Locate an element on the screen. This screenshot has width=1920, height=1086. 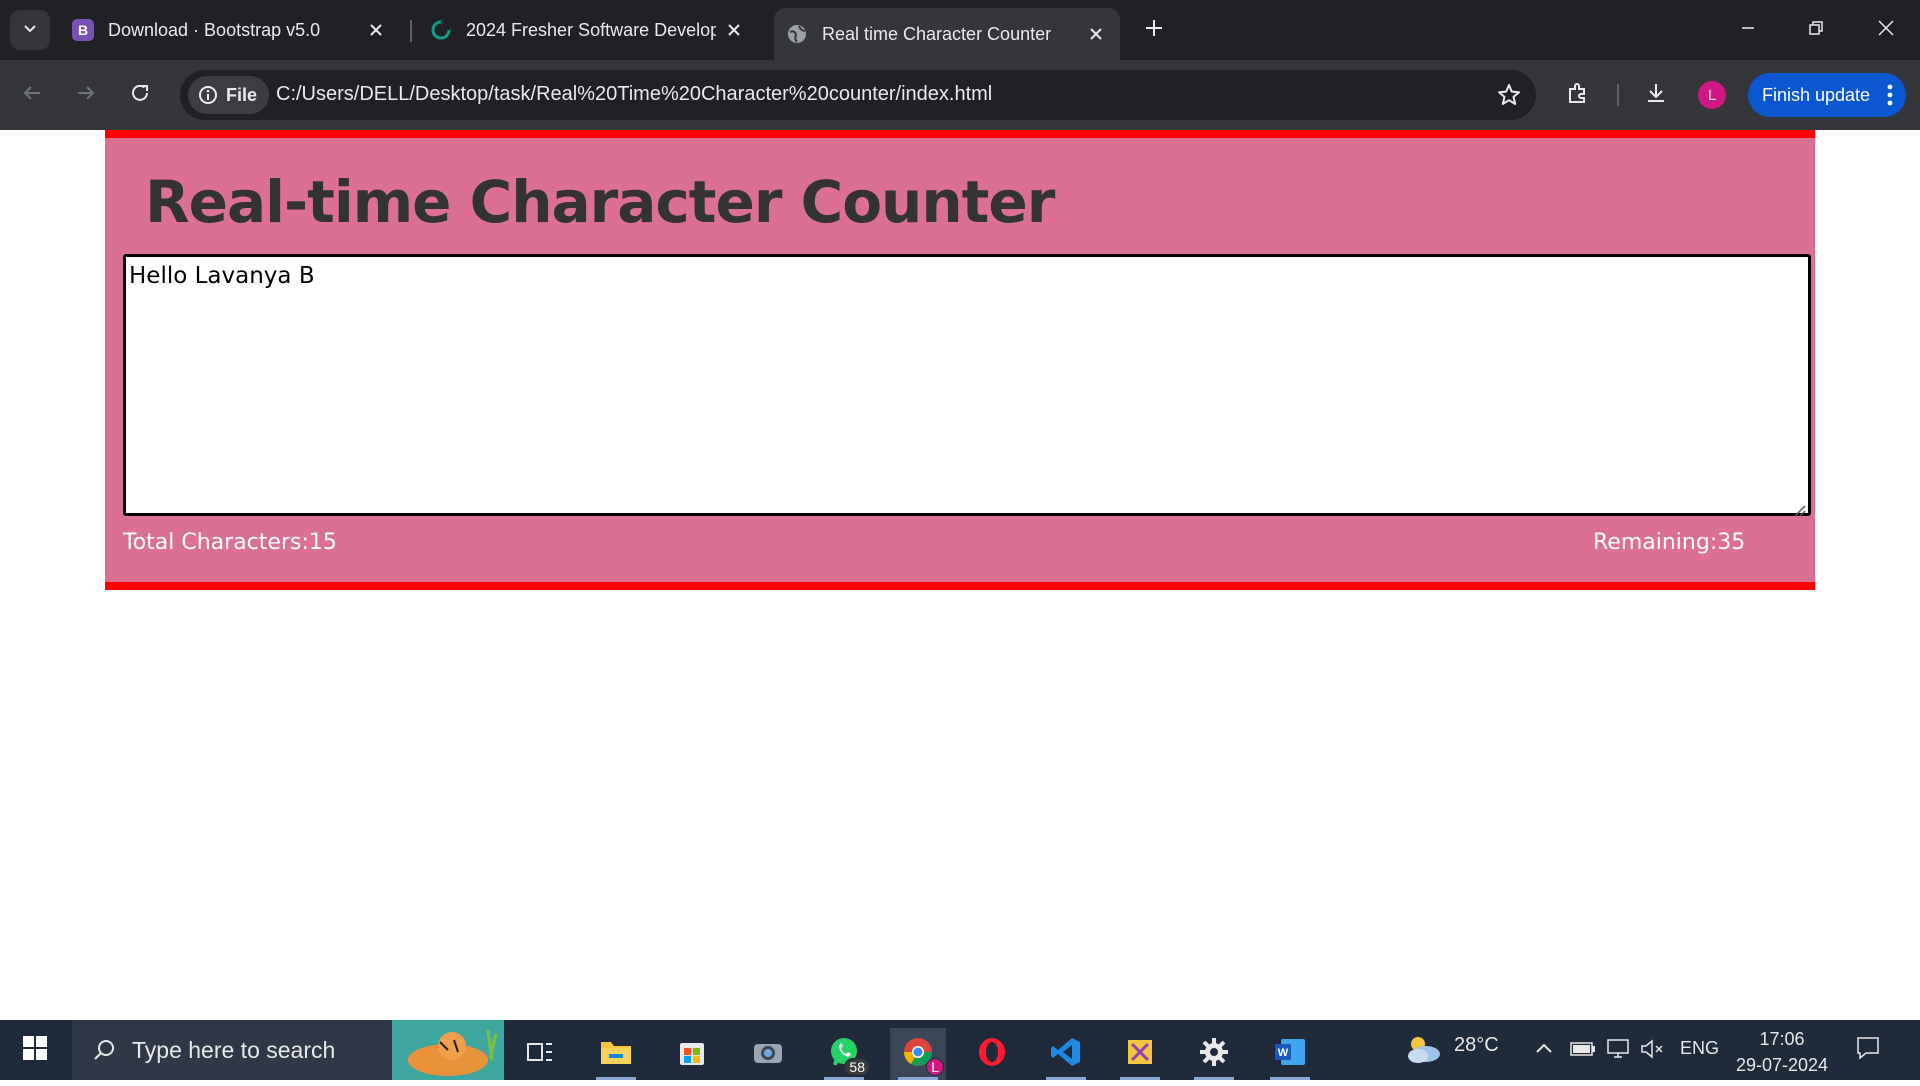
chevron-down-icon is located at coordinates (30, 30).